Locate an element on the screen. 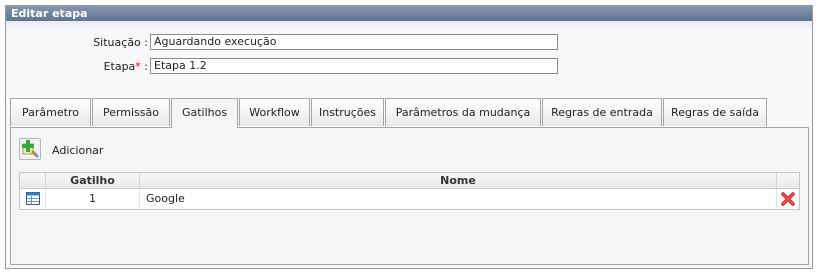 The height and width of the screenshot is (274, 818). table-icon is located at coordinates (33, 198).